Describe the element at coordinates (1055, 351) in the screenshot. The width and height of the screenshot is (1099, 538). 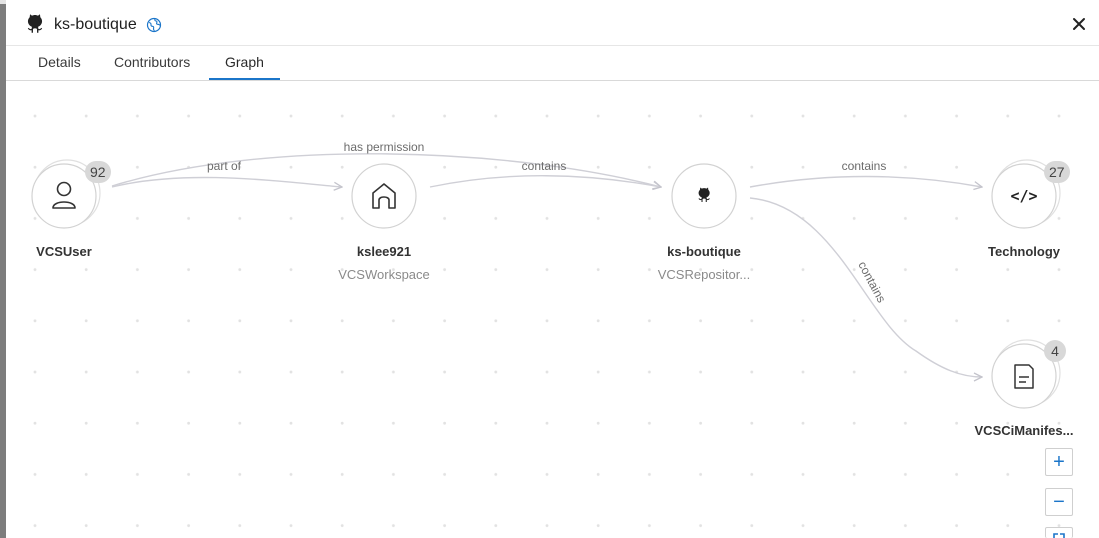
I see `count-badge-manifest: 4` at that location.